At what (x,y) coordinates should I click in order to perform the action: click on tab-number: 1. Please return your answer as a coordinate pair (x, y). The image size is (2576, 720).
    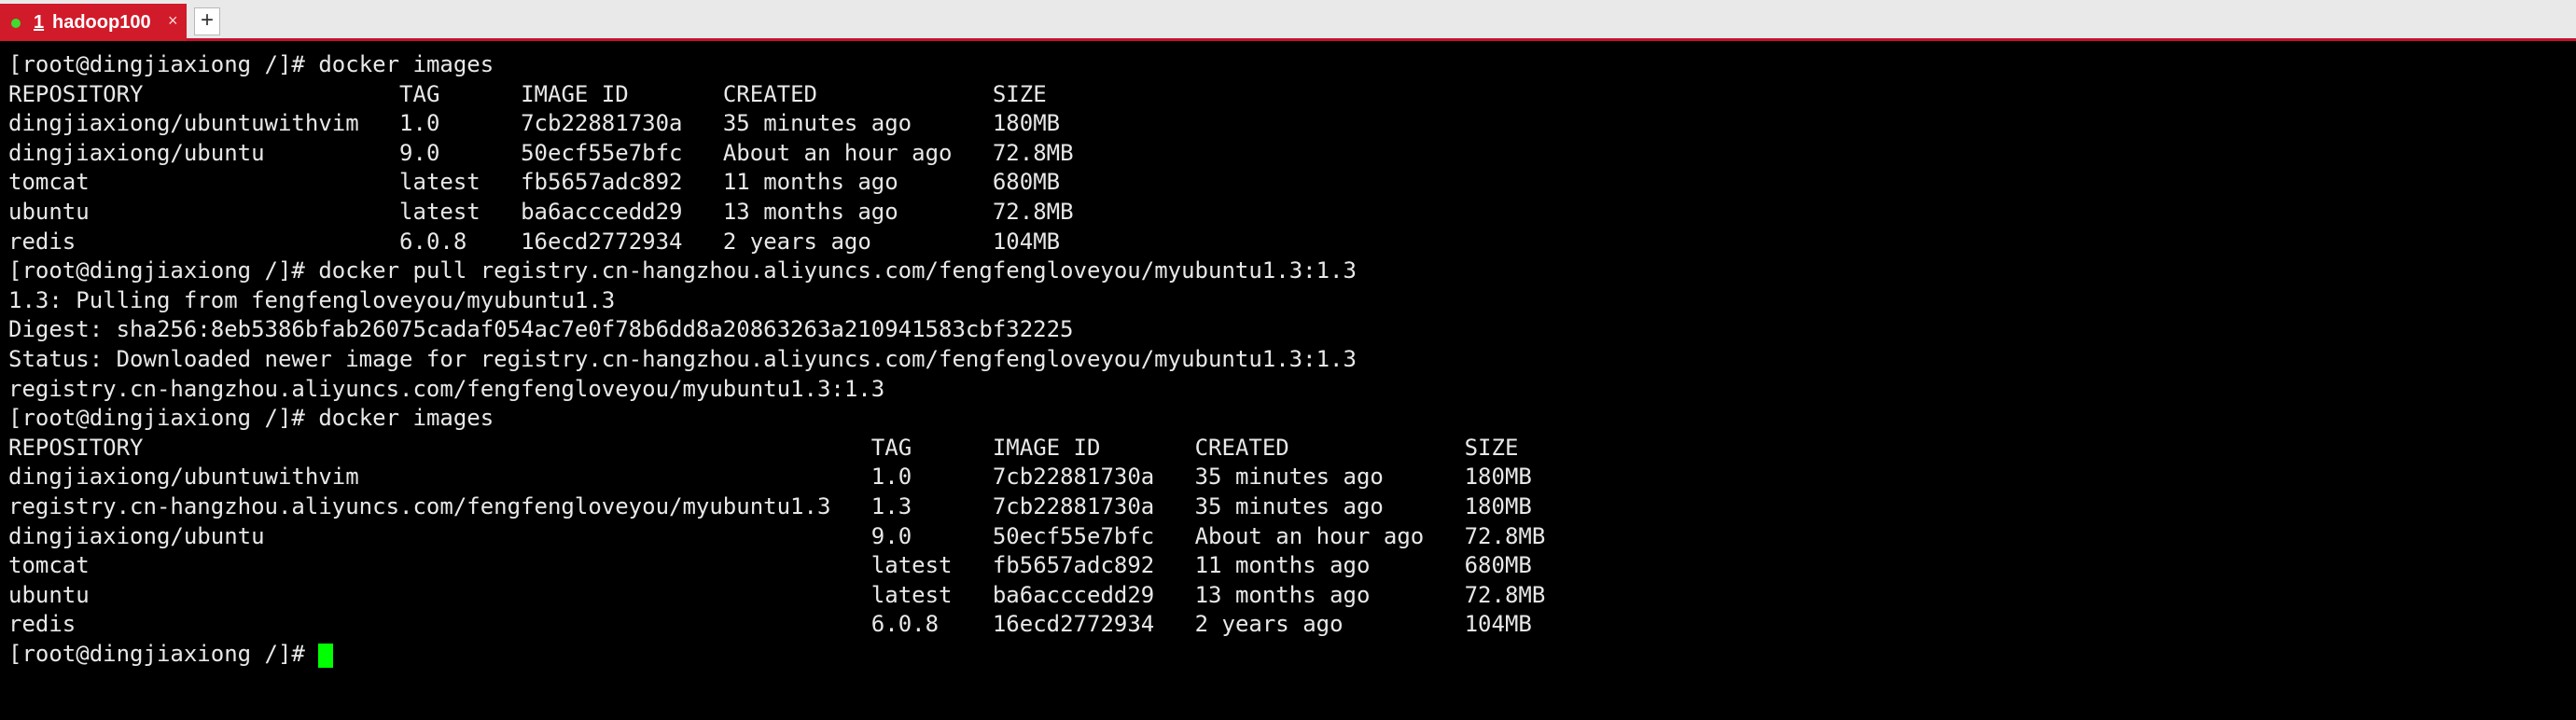
    Looking at the image, I should click on (39, 22).